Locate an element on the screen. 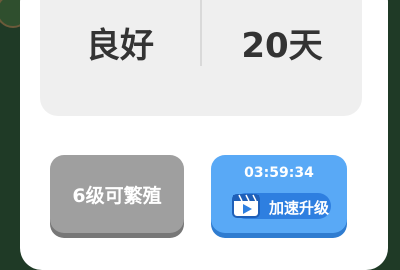  condition-value: 良好 is located at coordinates (120, 45).